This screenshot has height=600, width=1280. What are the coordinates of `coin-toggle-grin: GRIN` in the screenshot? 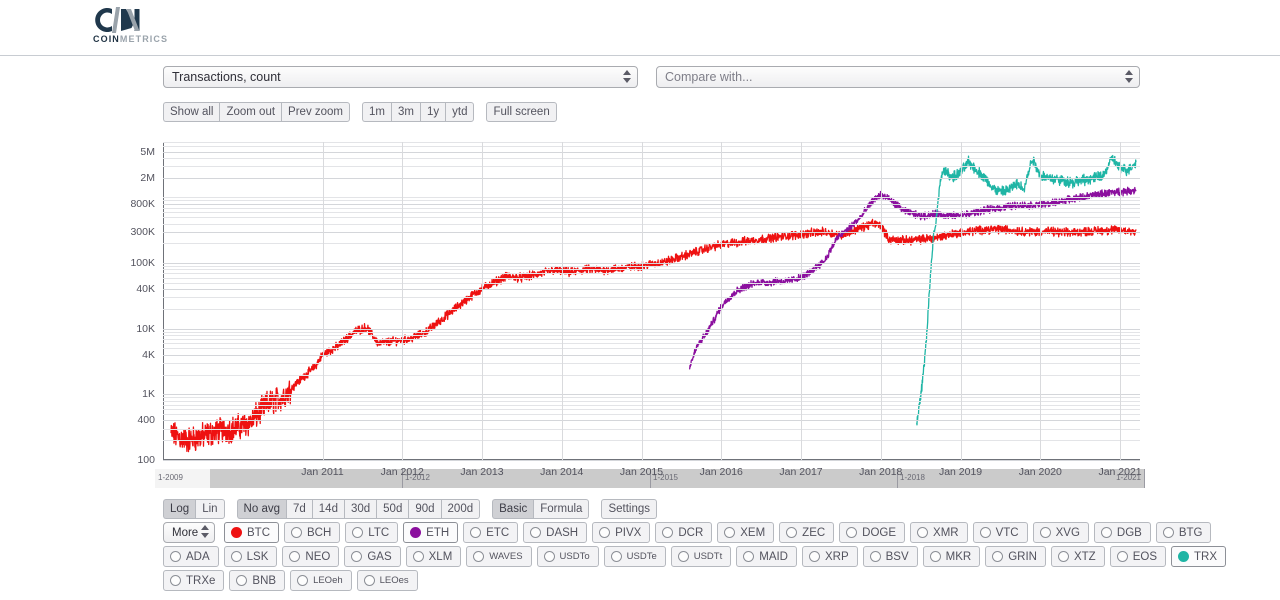 It's located at (1015, 556).